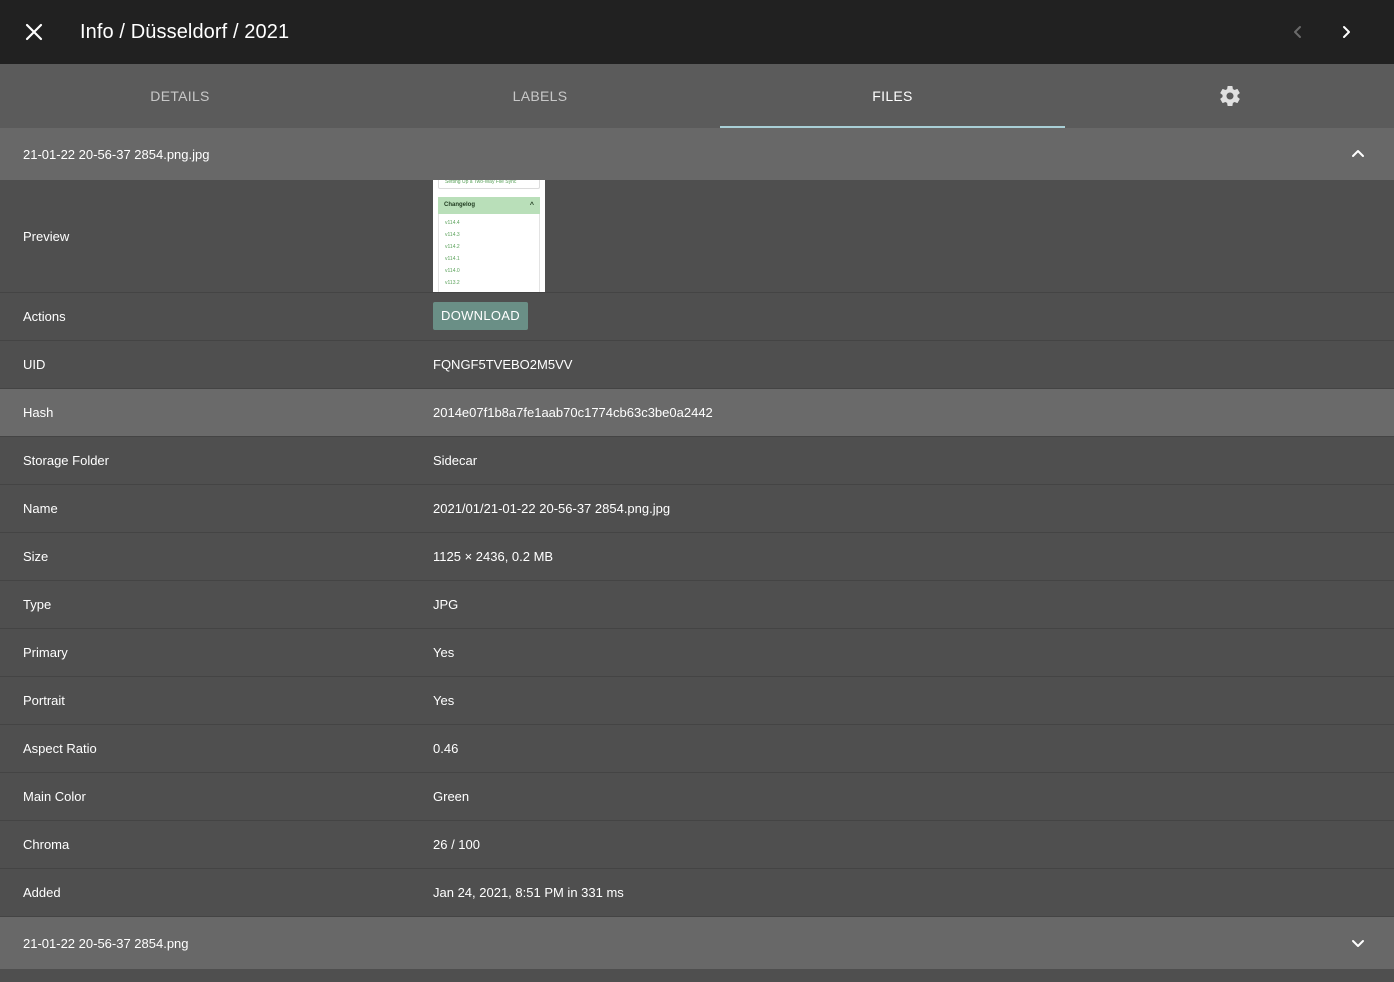 The image size is (1394, 982). I want to click on row-label: Chroma, so click(46, 844).